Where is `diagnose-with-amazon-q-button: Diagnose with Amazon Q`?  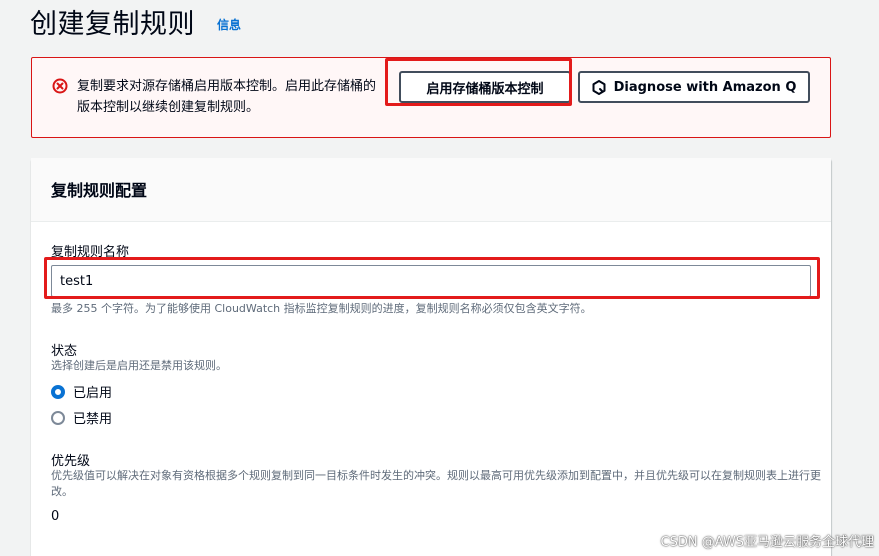
diagnose-with-amazon-q-button: Diagnose with Amazon Q is located at coordinates (694, 87).